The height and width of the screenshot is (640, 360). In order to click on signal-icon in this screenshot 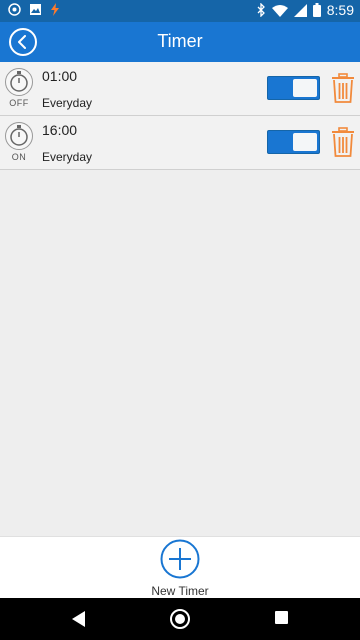, I will do `click(300, 10)`.